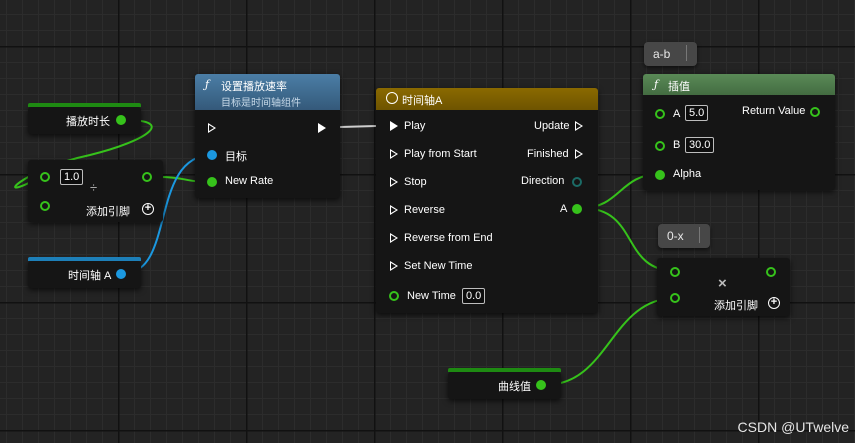 The height and width of the screenshot is (443, 855). I want to click on ox-tag: 0-x, so click(684, 236).